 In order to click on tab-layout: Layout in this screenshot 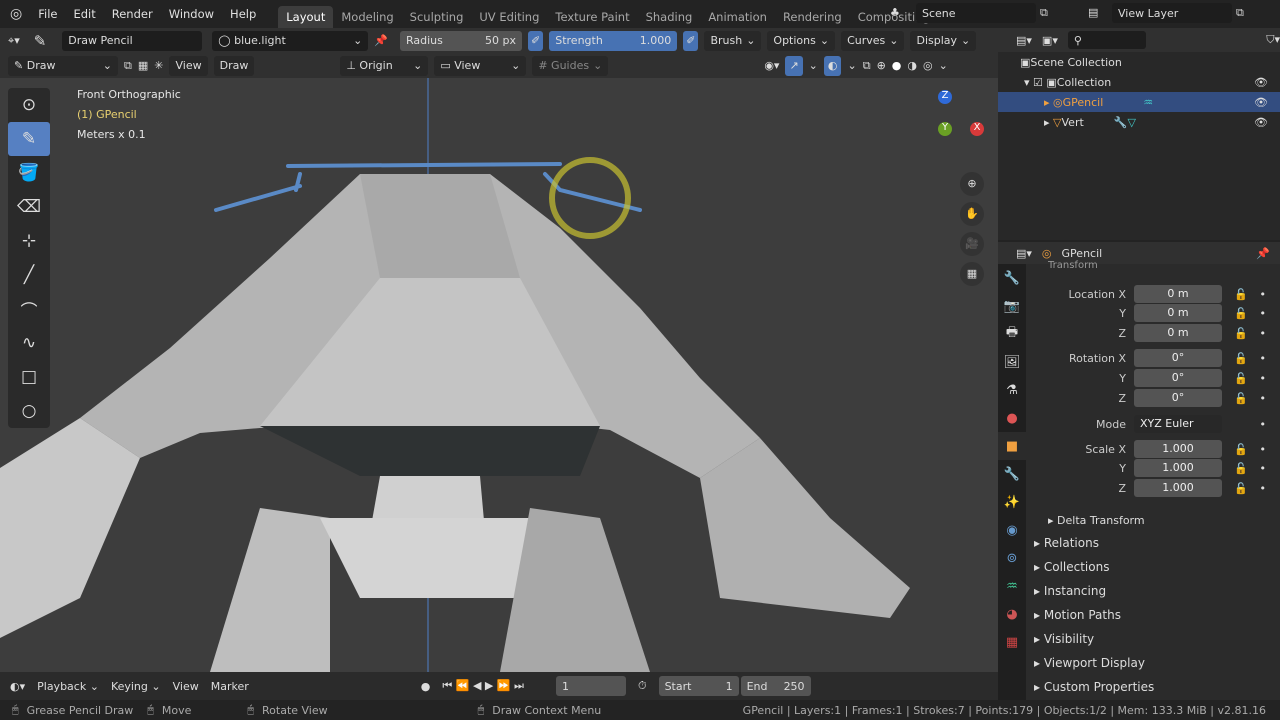, I will do `click(306, 17)`.